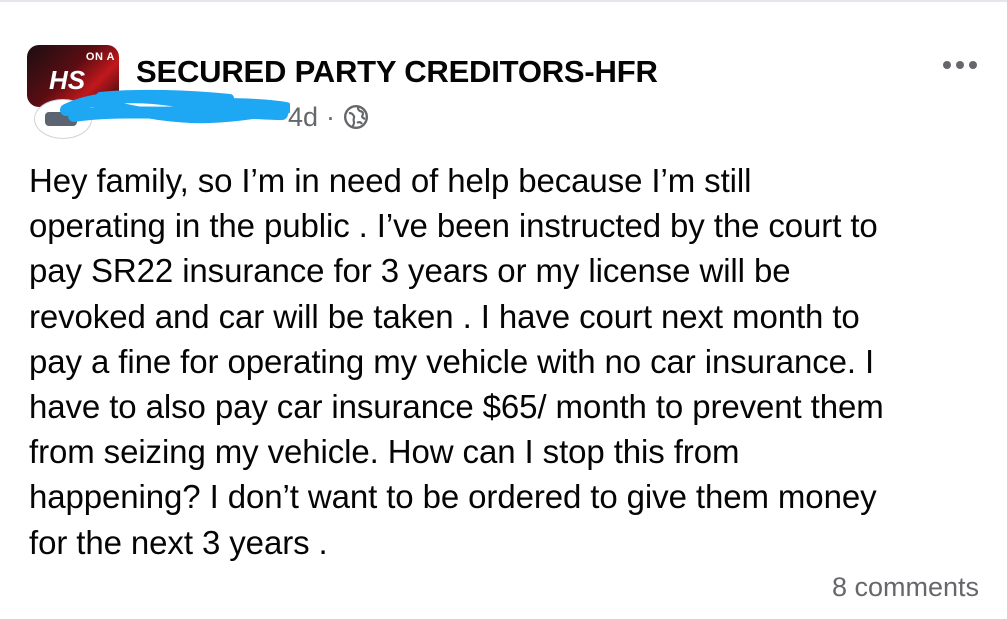  I want to click on group-name-link: SECURED PARTY CREDITORS-HFR, so click(397, 72).